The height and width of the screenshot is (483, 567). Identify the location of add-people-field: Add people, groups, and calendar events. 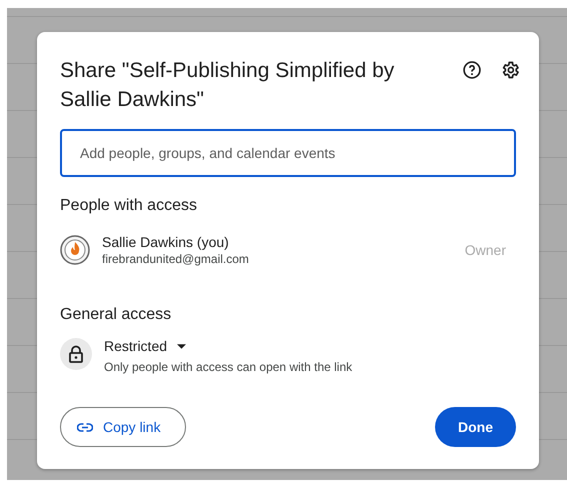
(288, 153).